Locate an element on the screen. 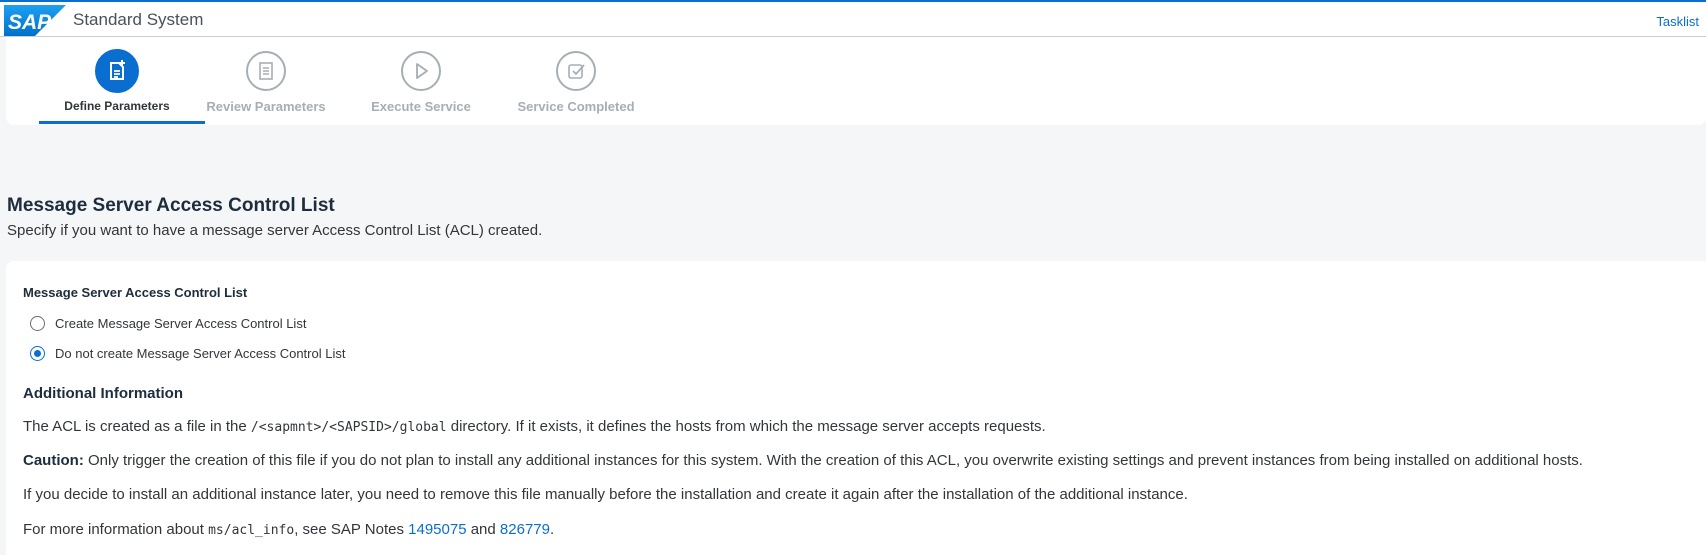 Image resolution: width=1706 pixels, height=555 pixels. step-execute-service: Execute Service is located at coordinates (421, 82).